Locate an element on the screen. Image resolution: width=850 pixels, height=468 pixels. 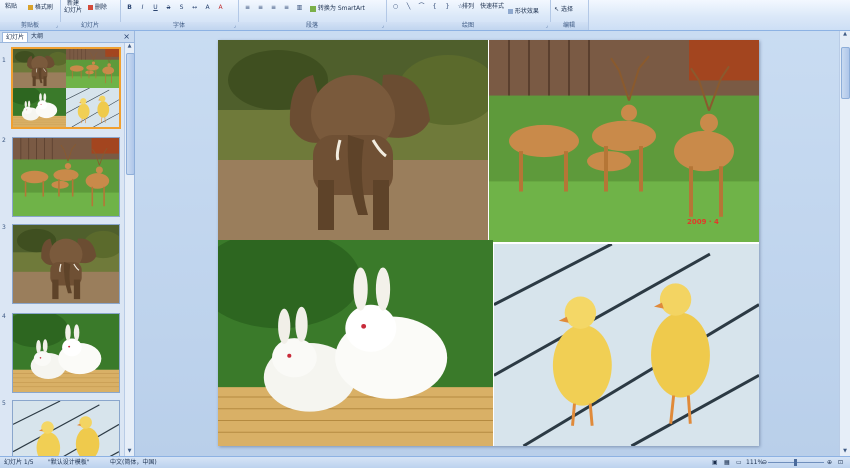
slide-scroll-down-icon: ▼ is located at coordinates (845, 452).